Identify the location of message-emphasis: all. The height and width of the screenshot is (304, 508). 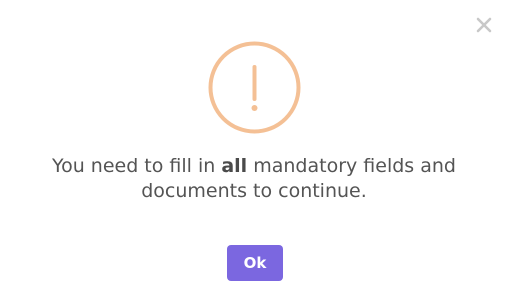
(234, 166).